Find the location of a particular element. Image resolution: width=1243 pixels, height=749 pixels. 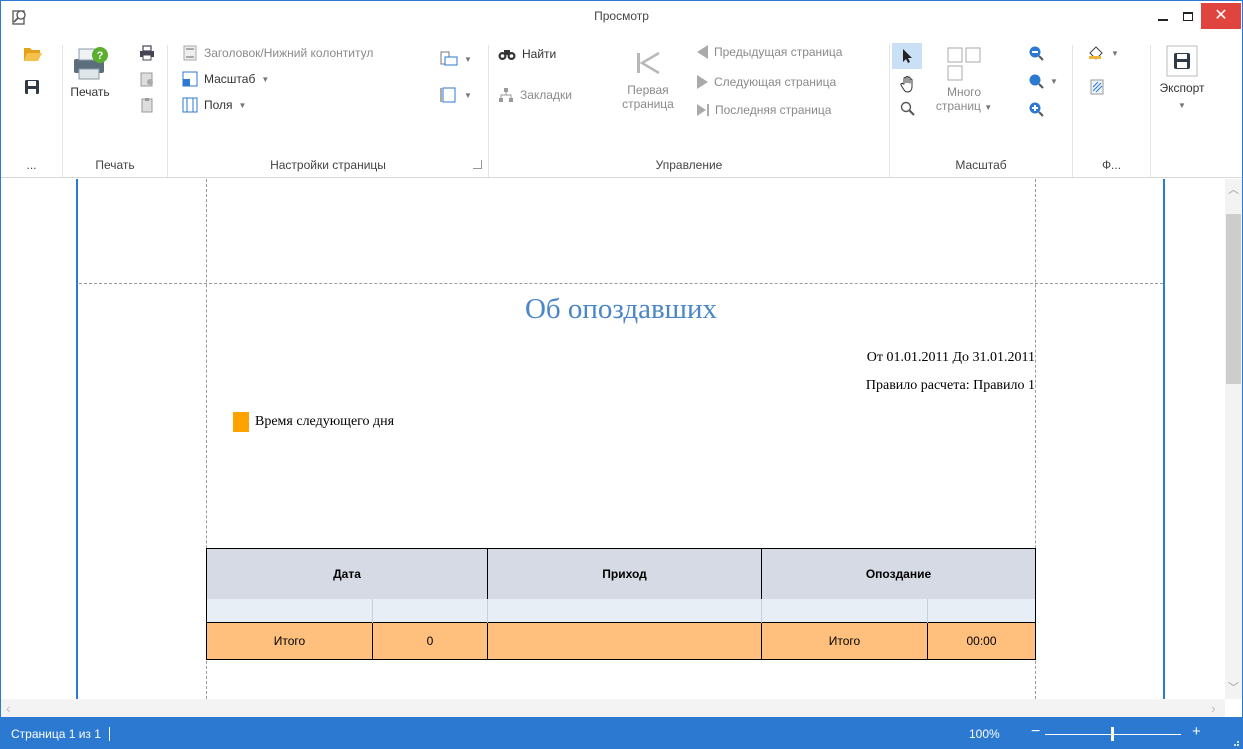

find-label: Найти is located at coordinates (539, 54).